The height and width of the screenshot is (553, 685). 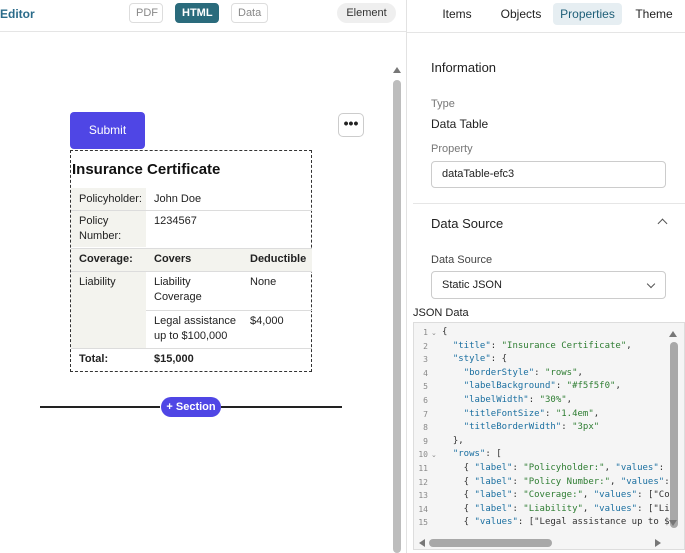 I want to click on line-number: 1, so click(x=425, y=332).